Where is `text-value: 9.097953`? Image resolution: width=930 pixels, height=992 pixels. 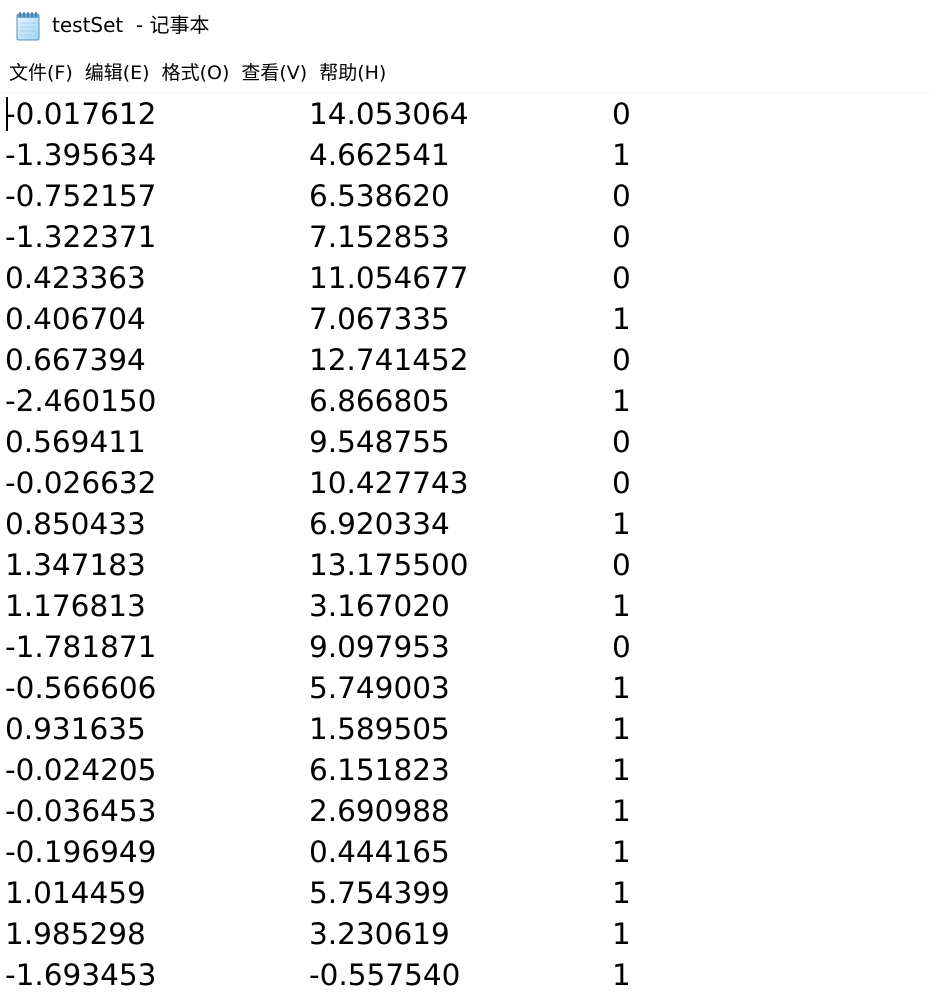 text-value: 9.097953 is located at coordinates (379, 647).